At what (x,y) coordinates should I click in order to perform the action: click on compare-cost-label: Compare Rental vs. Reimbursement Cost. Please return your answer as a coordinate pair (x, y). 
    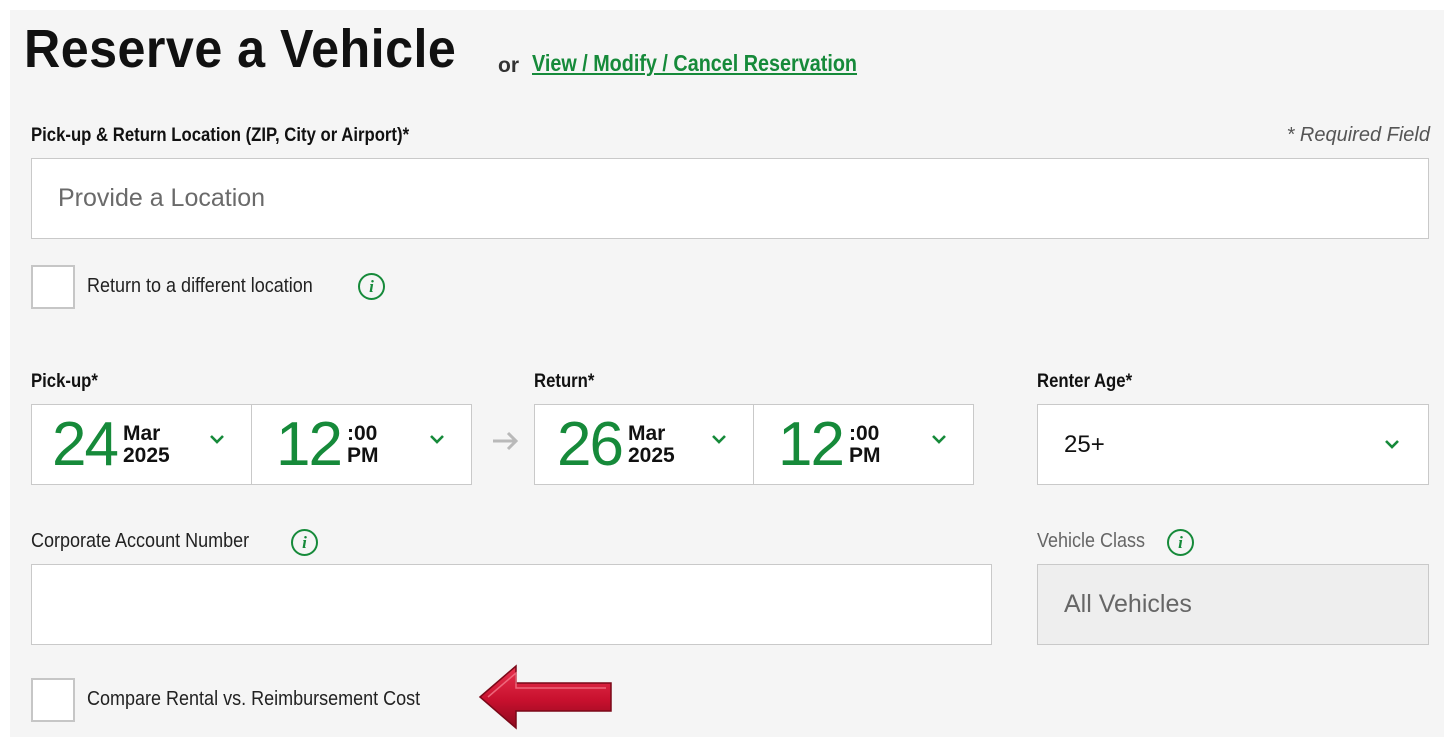
    Looking at the image, I should click on (254, 699).